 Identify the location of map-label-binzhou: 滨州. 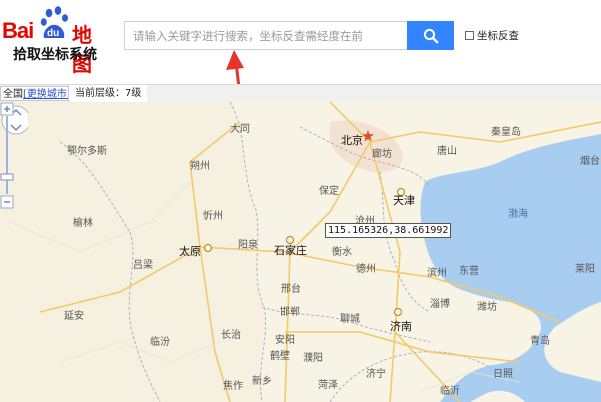
(437, 273).